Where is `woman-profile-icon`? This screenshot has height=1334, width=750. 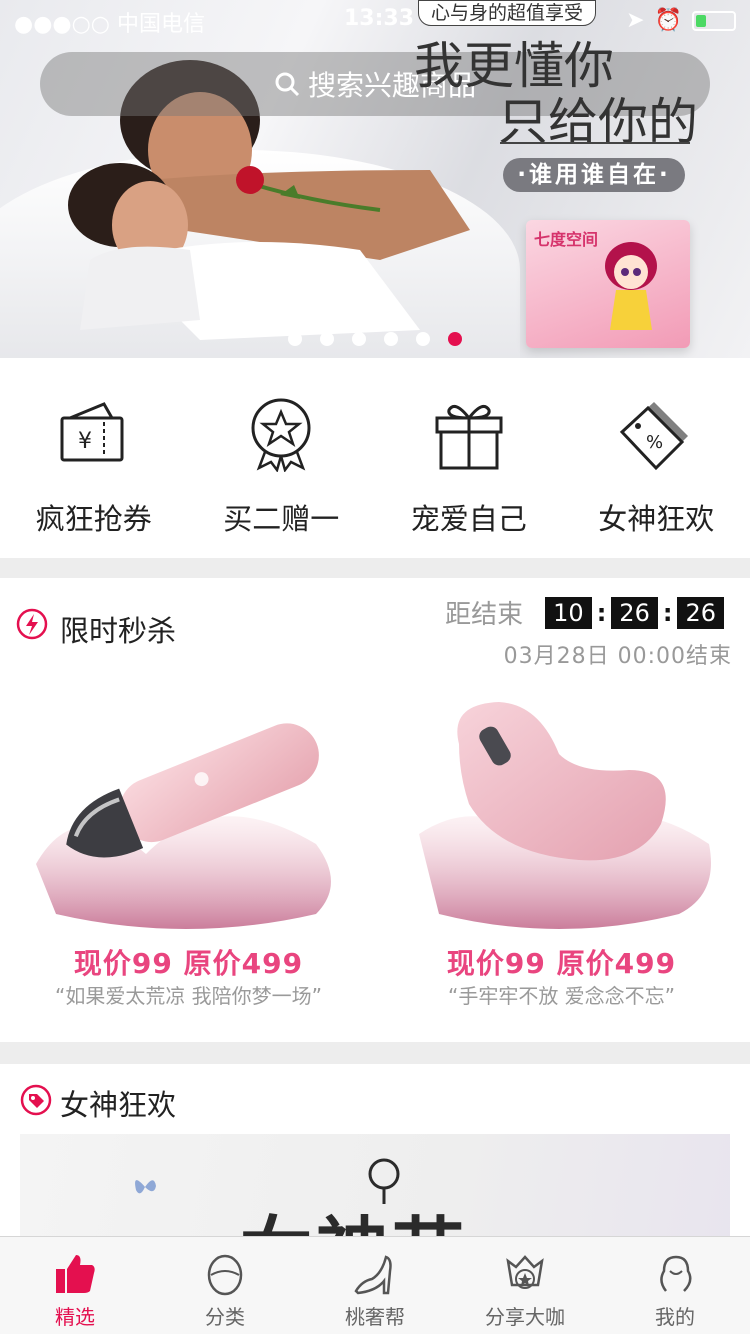
woman-profile-icon is located at coordinates (676, 1273).